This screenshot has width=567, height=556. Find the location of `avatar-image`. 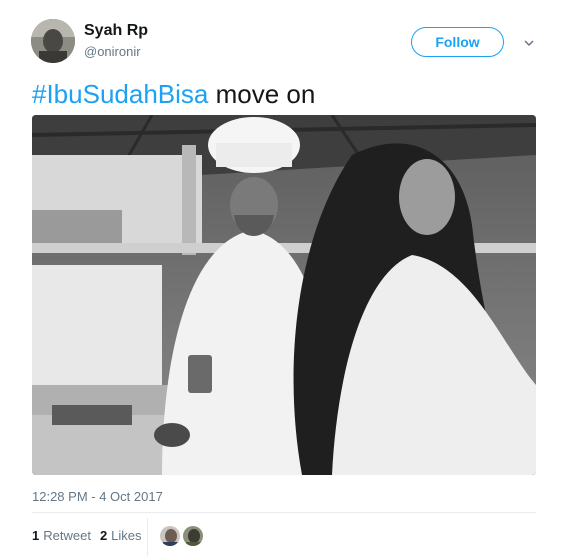

avatar-image is located at coordinates (53, 41).